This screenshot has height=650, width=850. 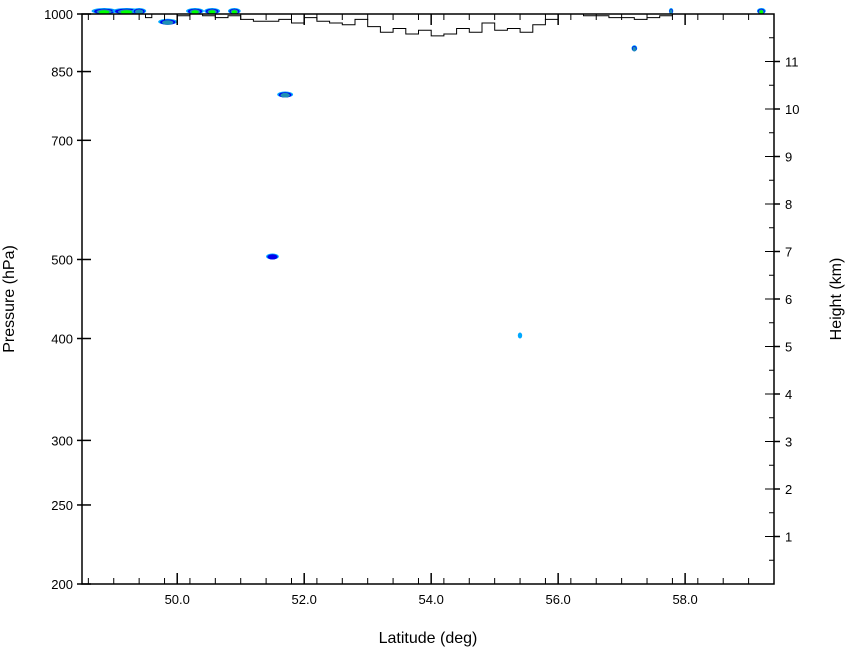 What do you see at coordinates (788, 204) in the screenshot?
I see `height-tick-label: 8` at bounding box center [788, 204].